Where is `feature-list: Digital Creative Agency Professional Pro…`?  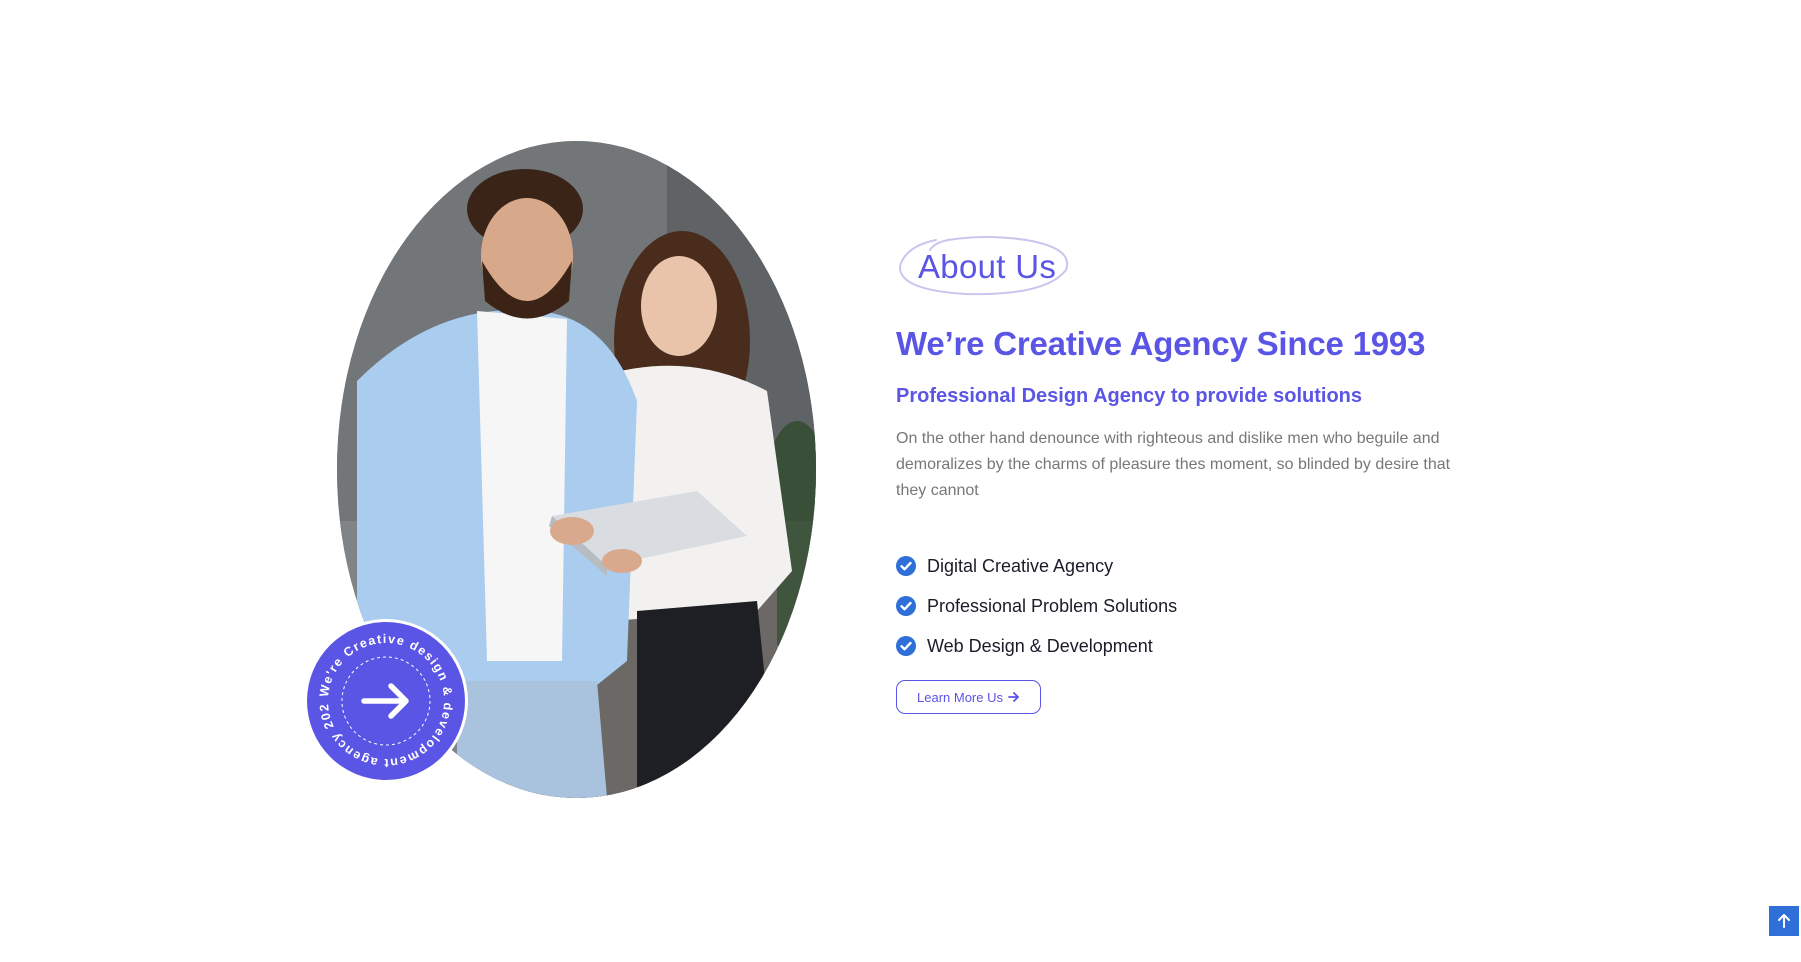
feature-list: Digital Creative Agency Professional Pro… is located at coordinates (1196, 606).